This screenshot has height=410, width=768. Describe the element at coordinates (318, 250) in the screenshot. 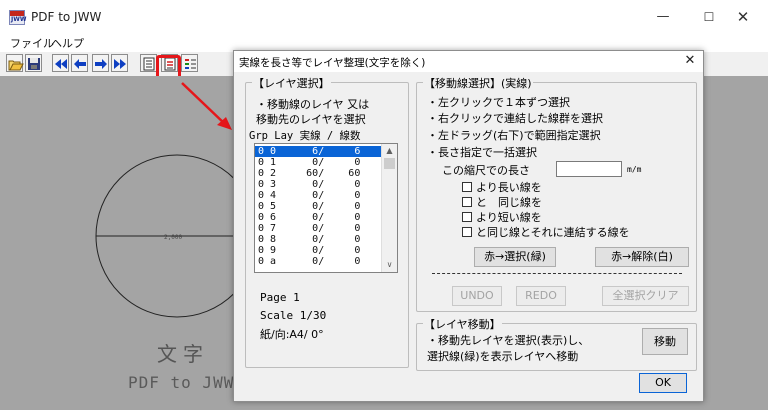

I see `layer-list-row: 0 9 0/ 0` at that location.